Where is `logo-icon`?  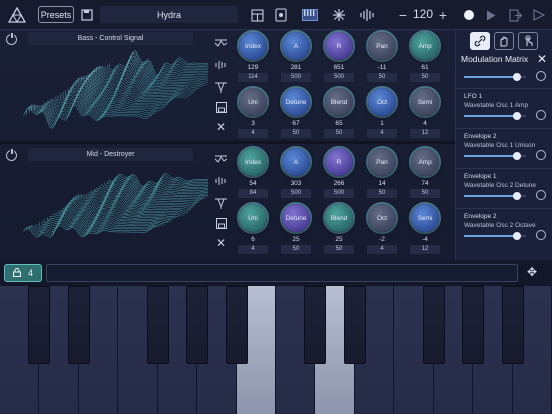 logo-icon is located at coordinates (17, 15).